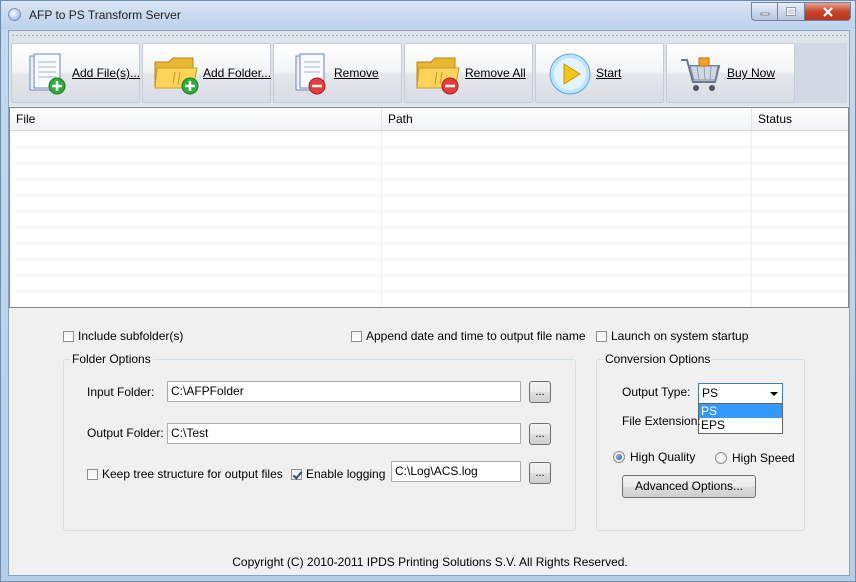 The height and width of the screenshot is (582, 856). I want to click on input-folder-label: Input Folder:, so click(121, 392).